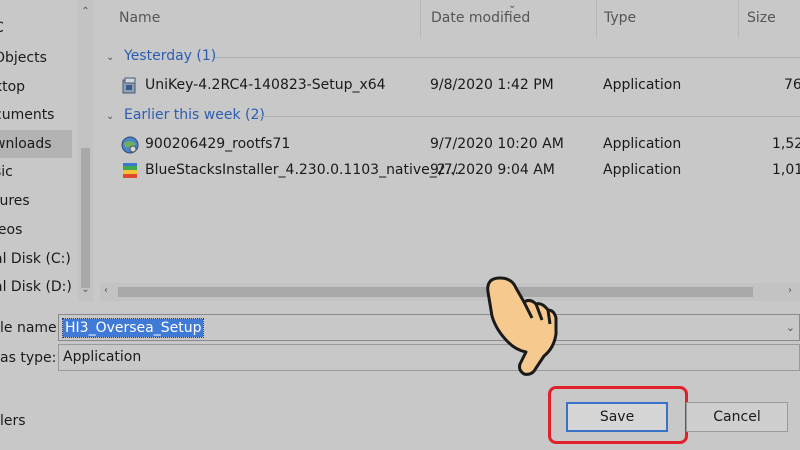 Image resolution: width=800 pixels, height=450 pixels. I want to click on nav-item-3d-objects: Objects, so click(40, 58).